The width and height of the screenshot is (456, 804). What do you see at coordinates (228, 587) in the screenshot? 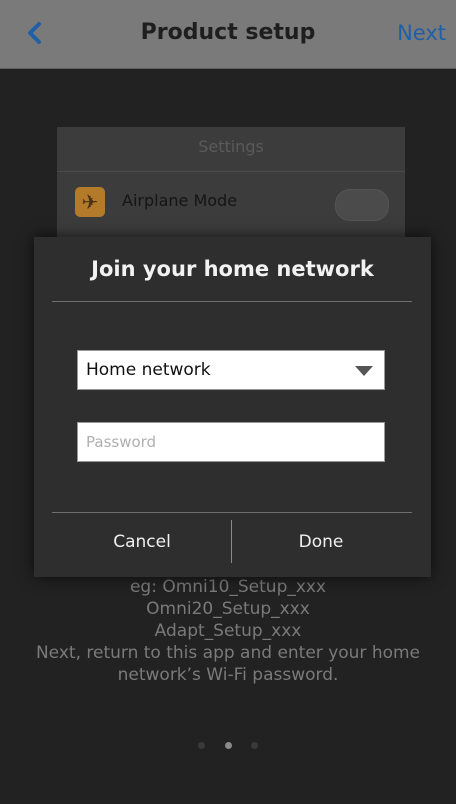
I see `instruction-line: eg: Omni10_Setup_xxx` at bounding box center [228, 587].